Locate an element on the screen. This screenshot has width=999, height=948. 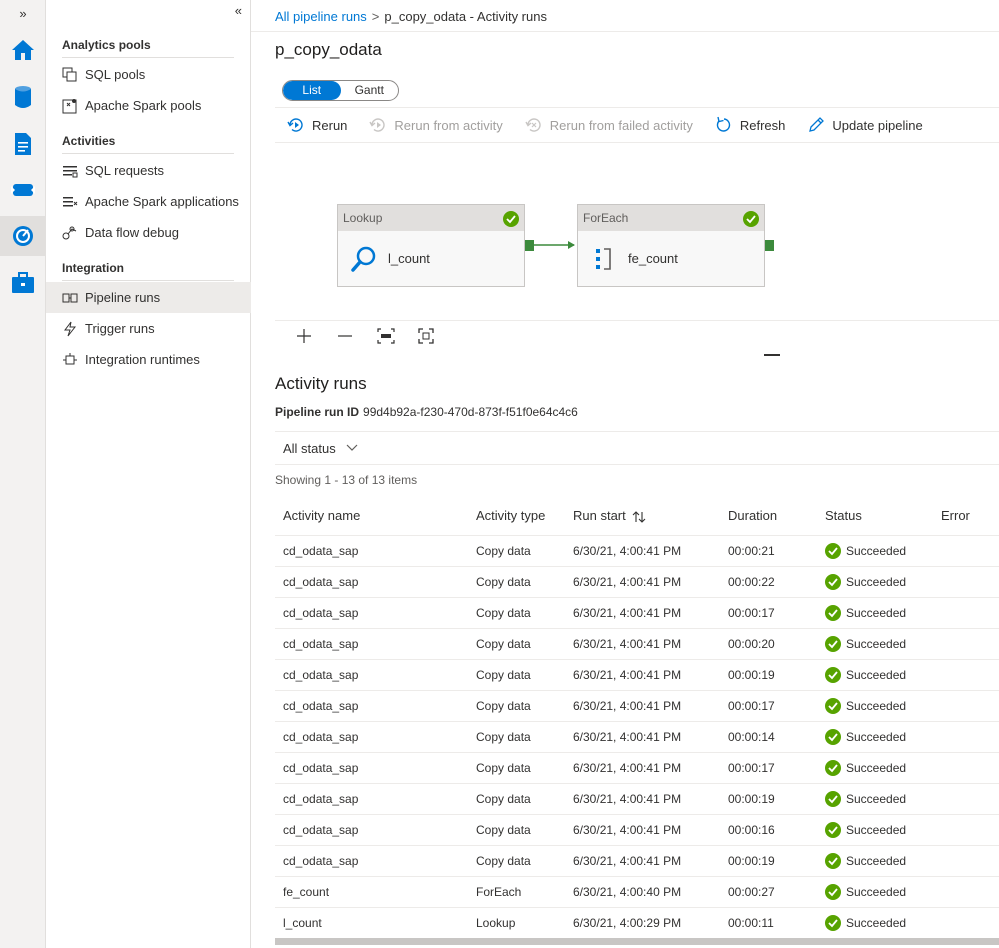
zoom-out-icon is located at coordinates (345, 336).